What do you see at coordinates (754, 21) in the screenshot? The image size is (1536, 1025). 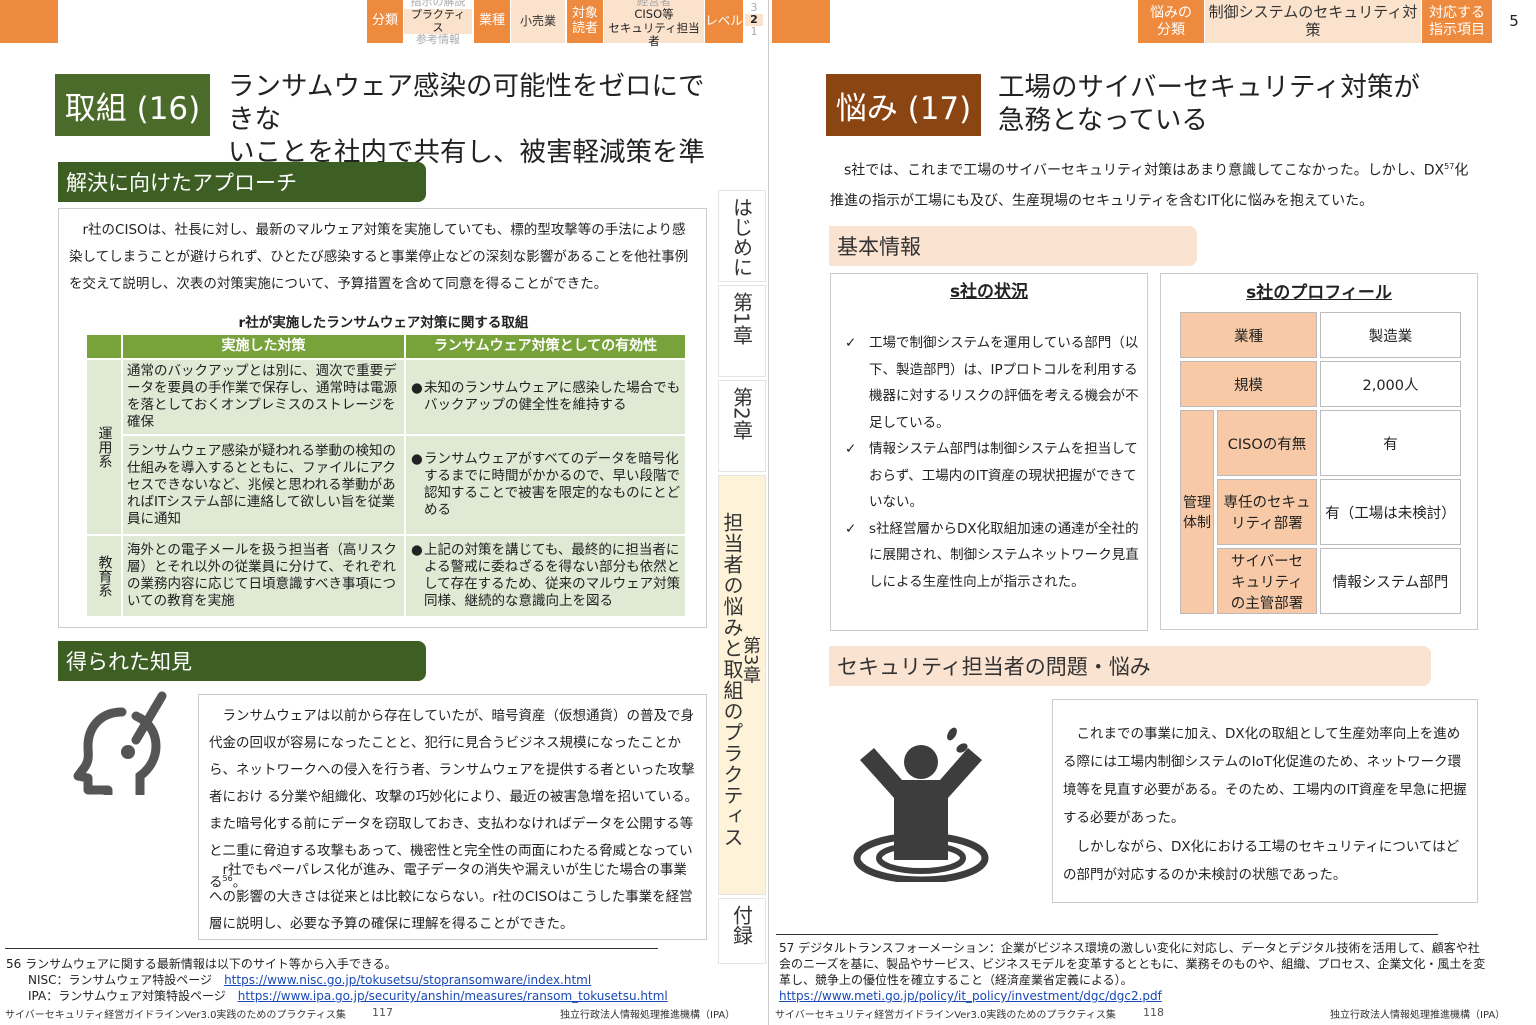 I see `level-values: 3 2 1` at bounding box center [754, 21].